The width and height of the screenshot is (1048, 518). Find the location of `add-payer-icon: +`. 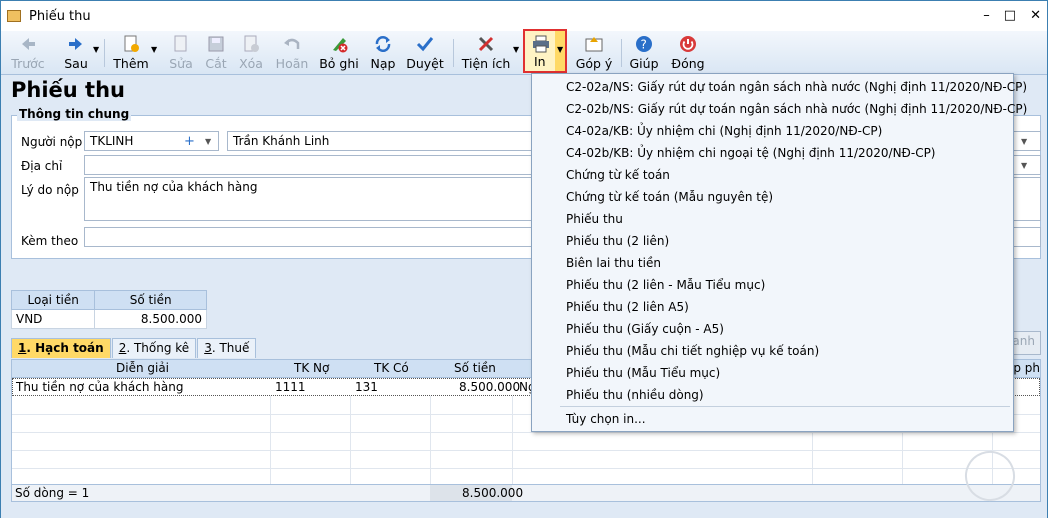

add-payer-icon: + is located at coordinates (189, 141).